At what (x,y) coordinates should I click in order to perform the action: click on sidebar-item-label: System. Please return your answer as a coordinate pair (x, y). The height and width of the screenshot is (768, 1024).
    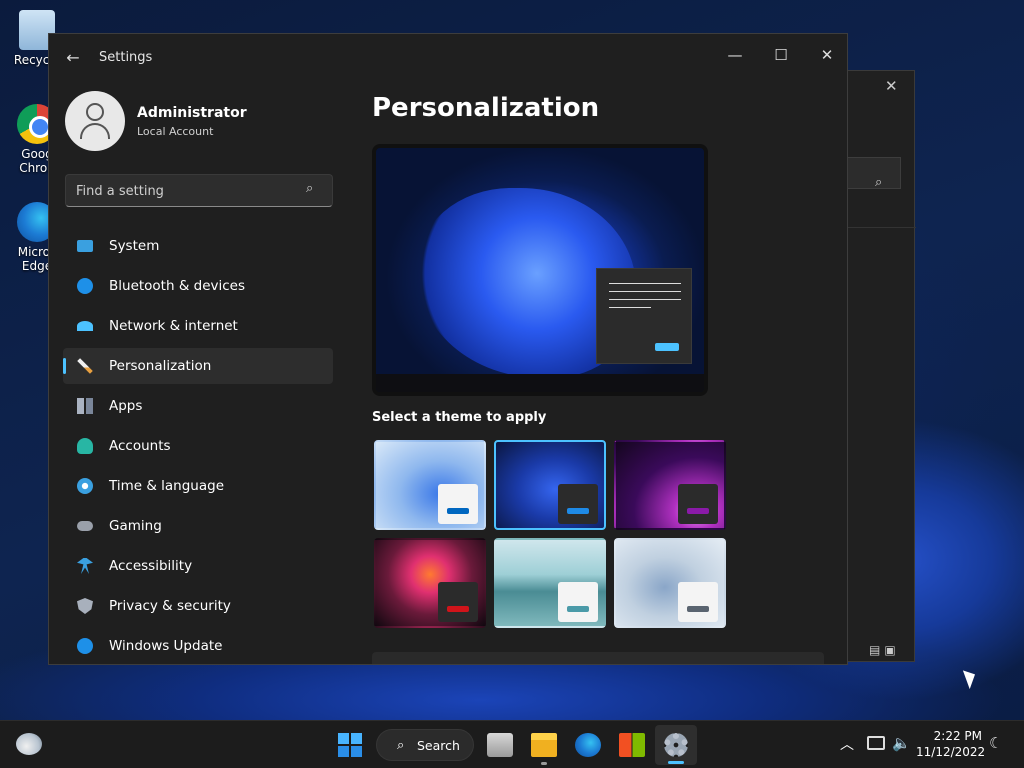
    Looking at the image, I should click on (134, 246).